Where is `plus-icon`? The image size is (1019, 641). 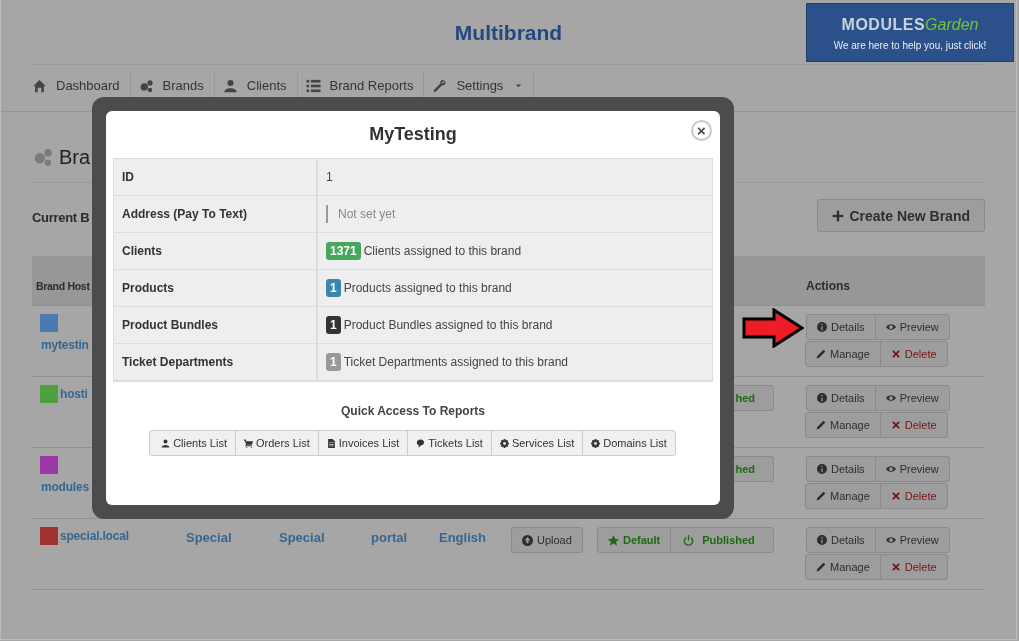 plus-icon is located at coordinates (838, 215).